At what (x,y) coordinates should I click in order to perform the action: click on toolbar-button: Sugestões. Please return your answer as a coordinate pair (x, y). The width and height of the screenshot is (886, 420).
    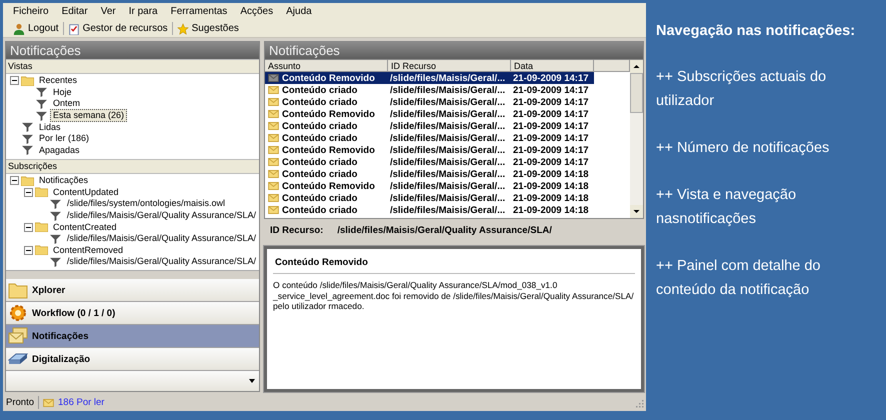
    Looking at the image, I should click on (207, 28).